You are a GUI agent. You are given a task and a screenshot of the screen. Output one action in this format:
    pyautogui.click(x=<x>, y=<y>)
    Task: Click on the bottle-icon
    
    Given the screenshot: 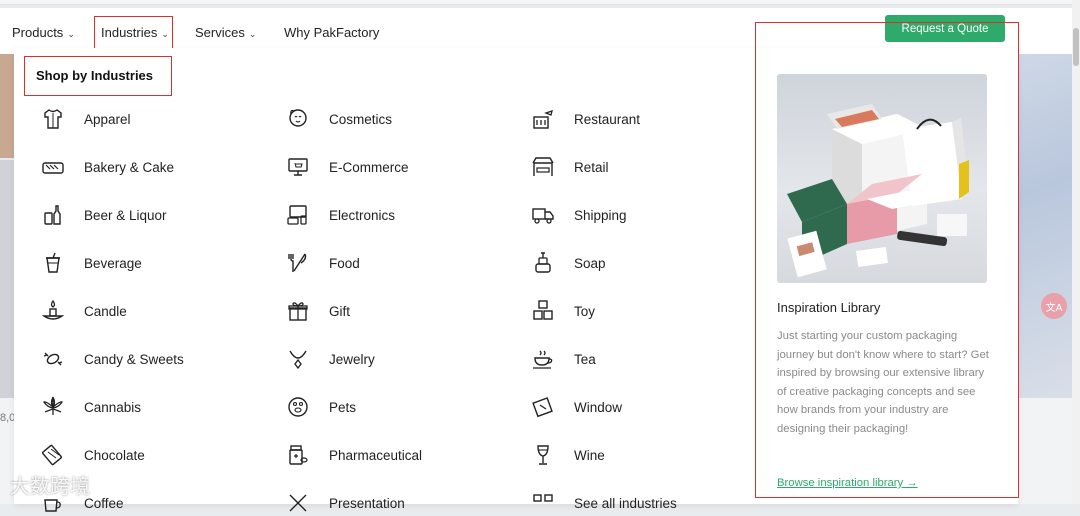 What is the action you would take?
    pyautogui.click(x=53, y=215)
    